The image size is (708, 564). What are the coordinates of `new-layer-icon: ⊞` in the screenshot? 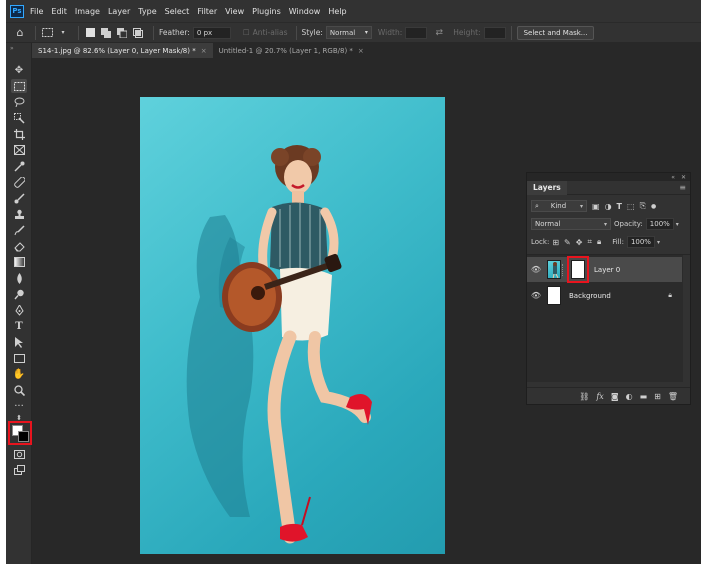 It's located at (657, 396).